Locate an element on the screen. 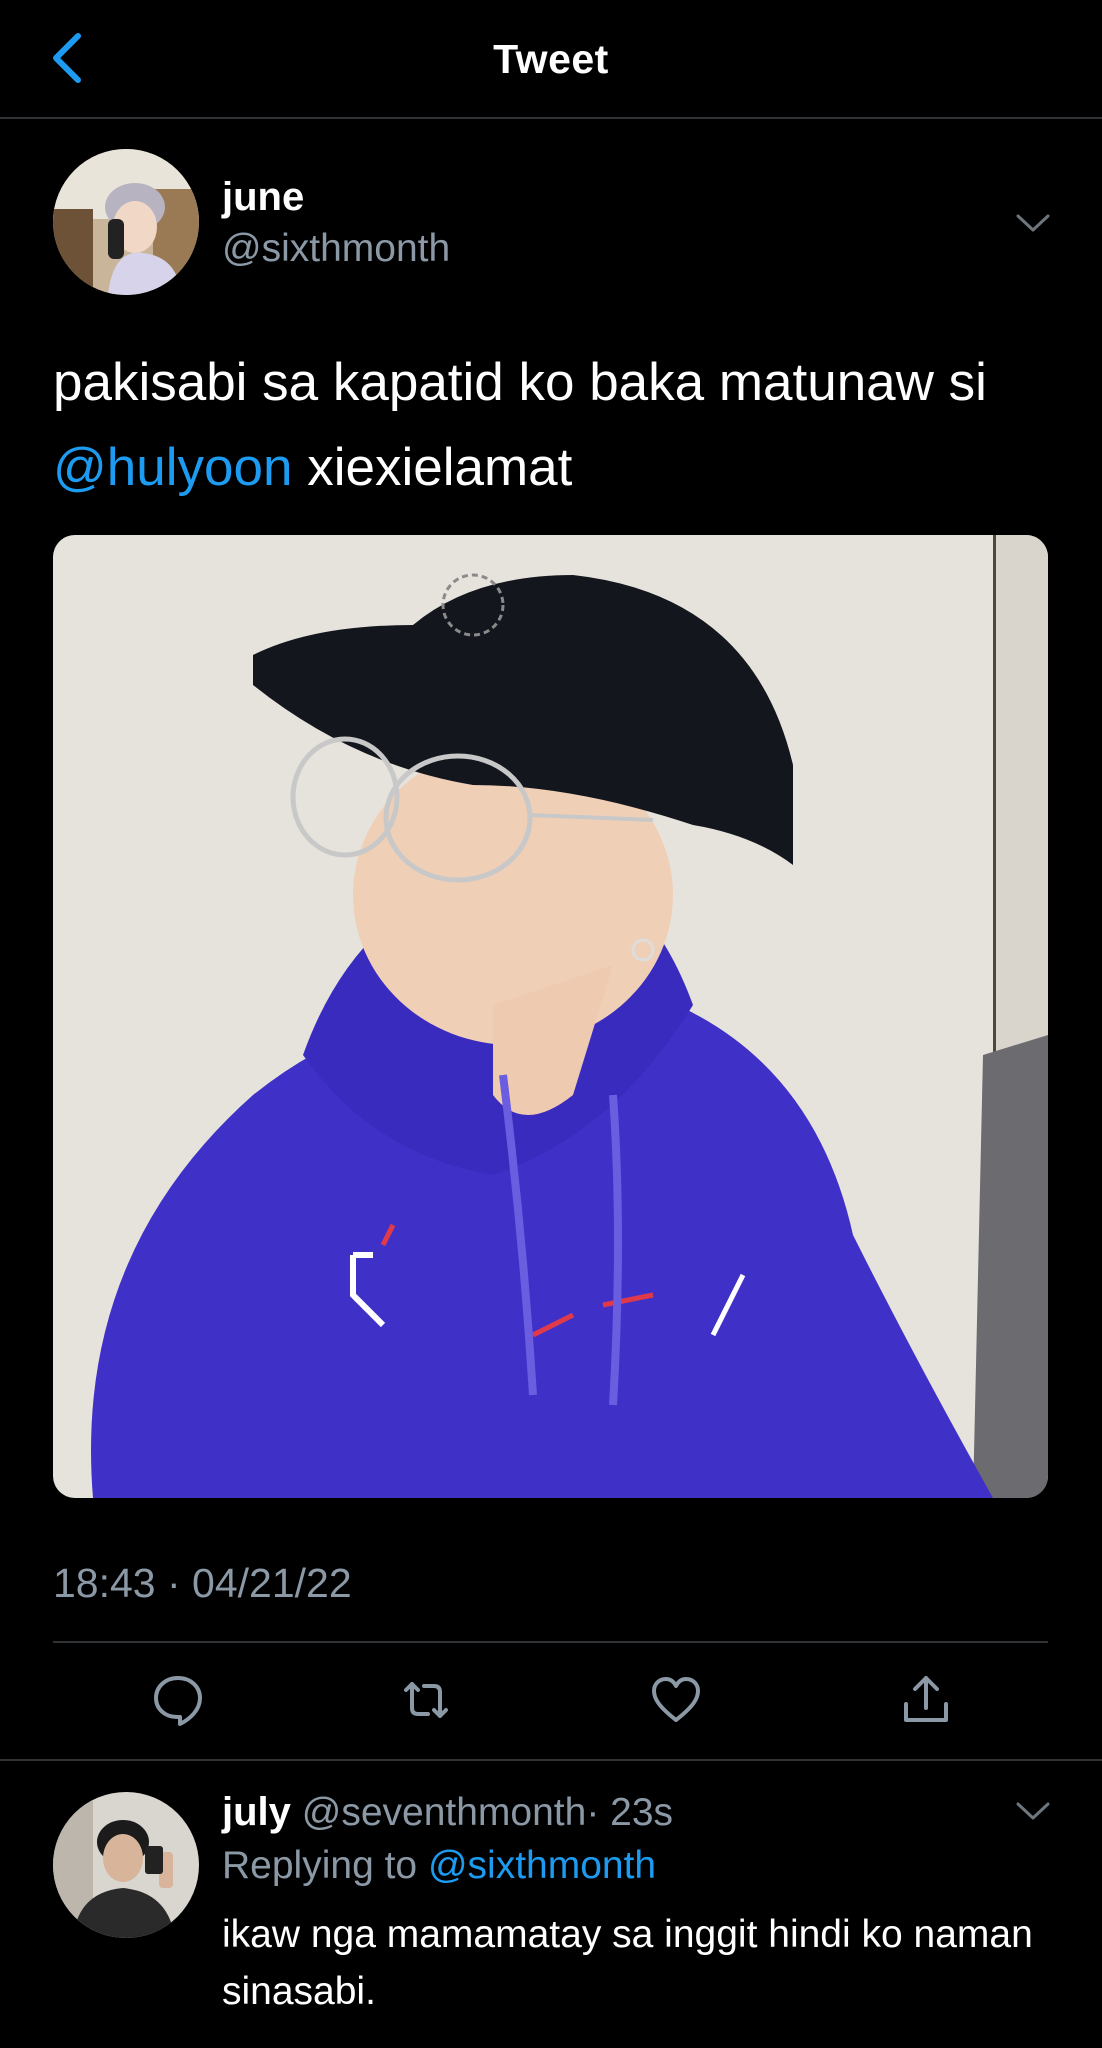 This screenshot has width=1102, height=2048. reply-time: · 23s is located at coordinates (629, 1812).